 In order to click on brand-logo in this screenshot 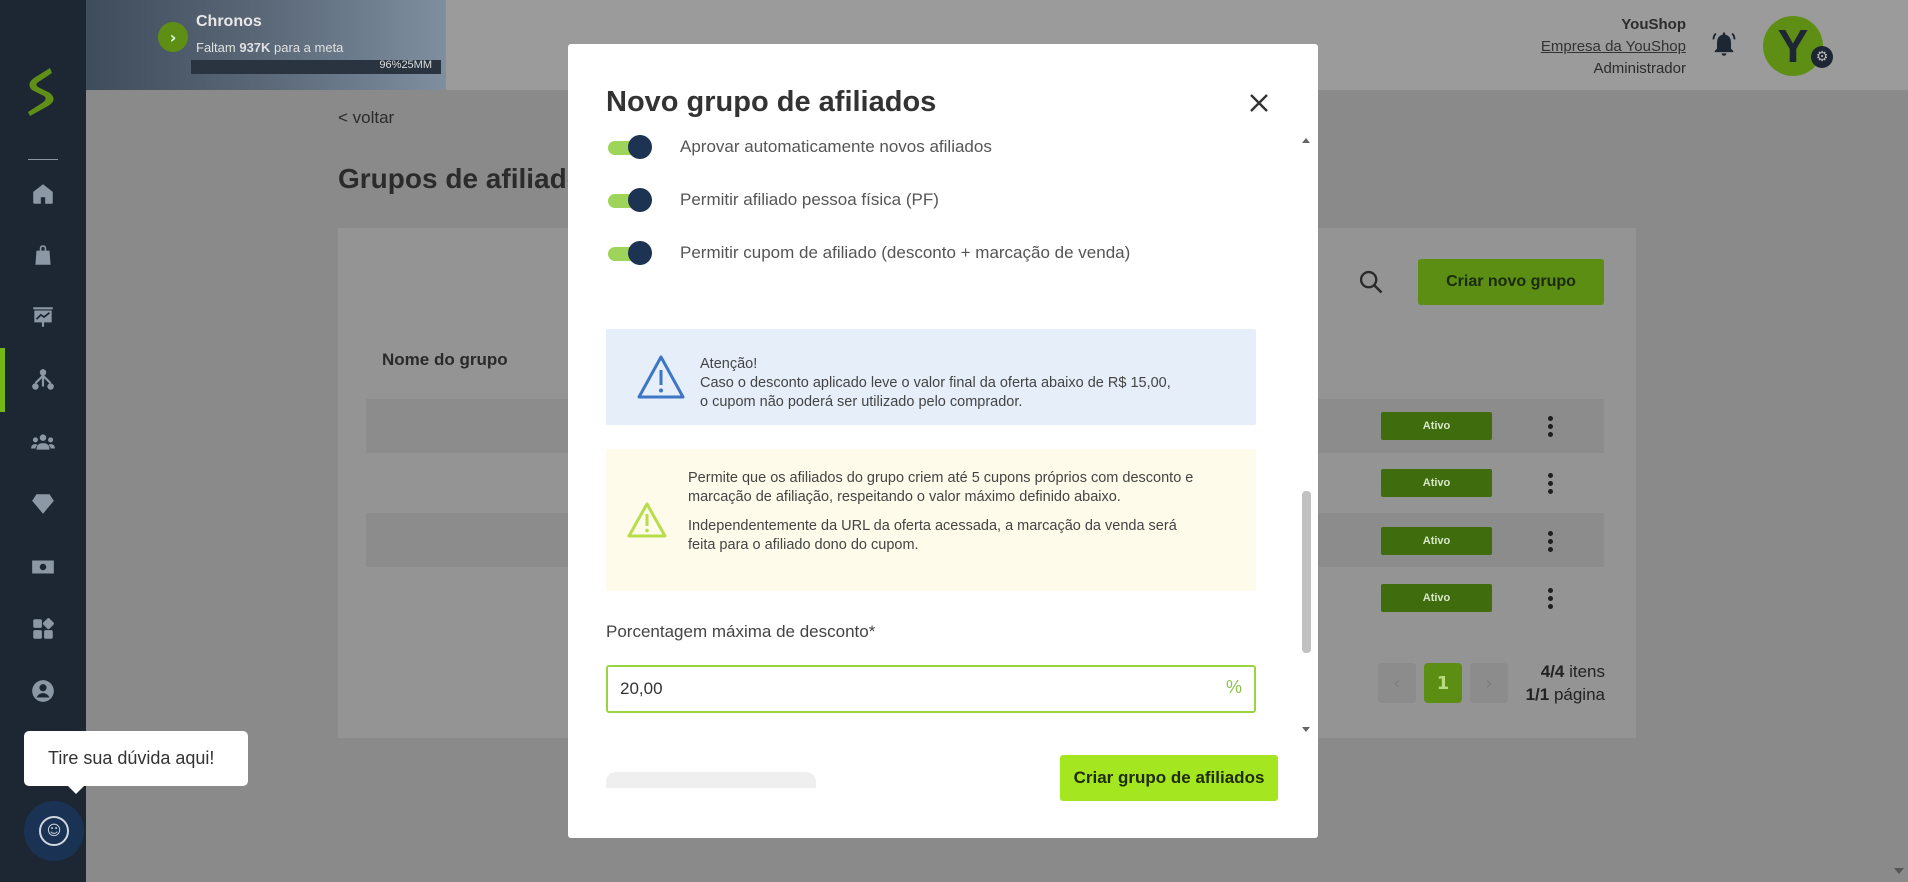, I will do `click(43, 92)`.